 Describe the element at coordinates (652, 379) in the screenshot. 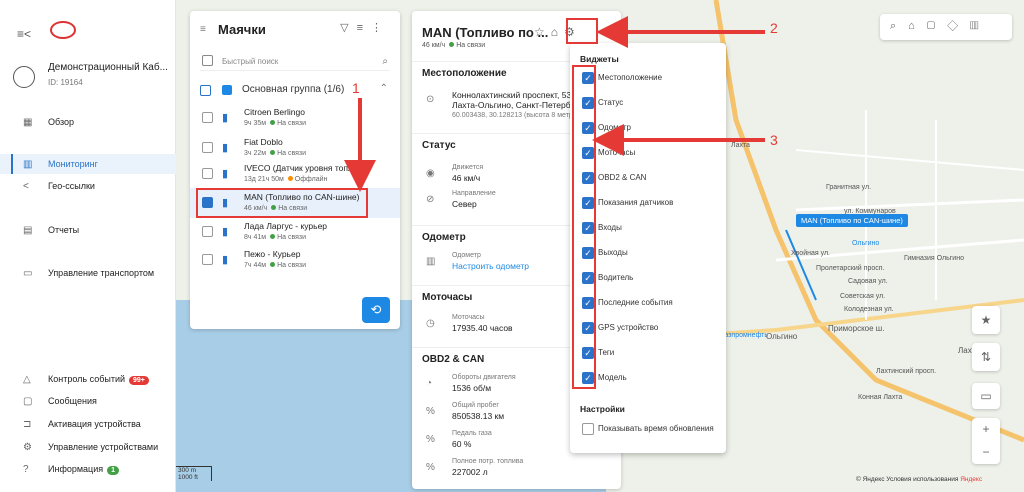

I see `widget-option: ✓ Модель` at that location.